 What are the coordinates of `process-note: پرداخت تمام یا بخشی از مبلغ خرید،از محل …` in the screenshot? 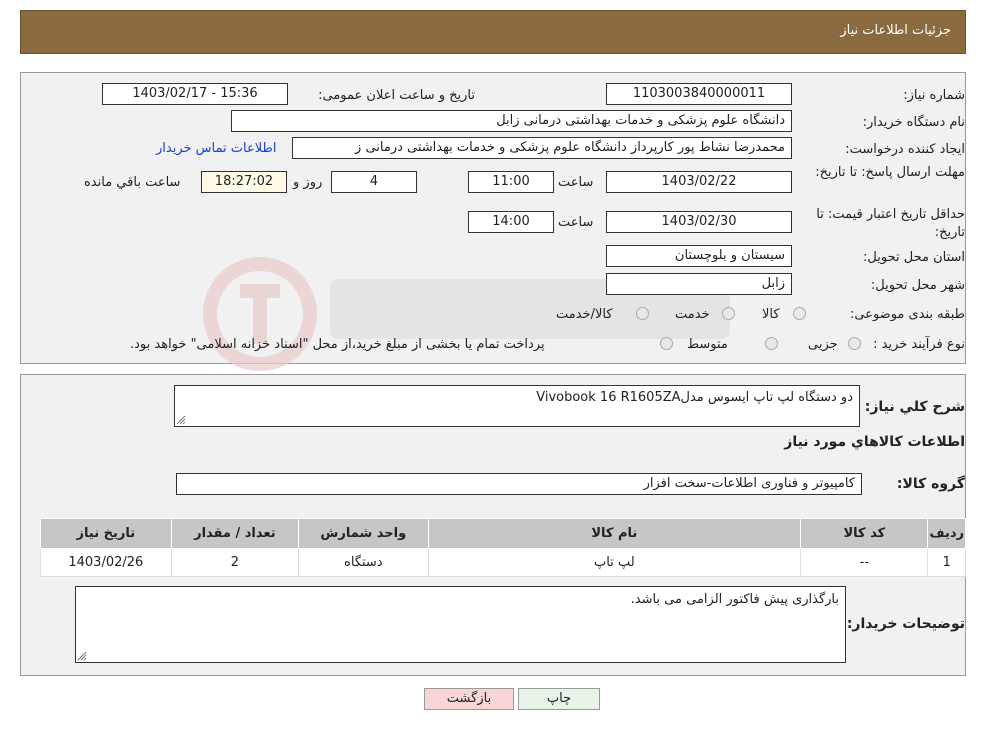 It's located at (337, 344).